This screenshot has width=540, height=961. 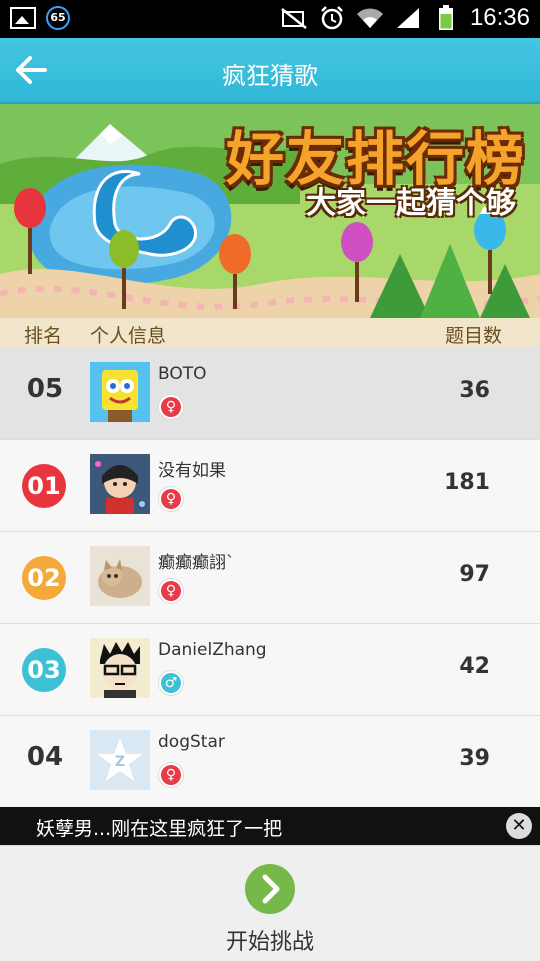 I want to click on gallery-notification-icon, so click(x=23, y=18).